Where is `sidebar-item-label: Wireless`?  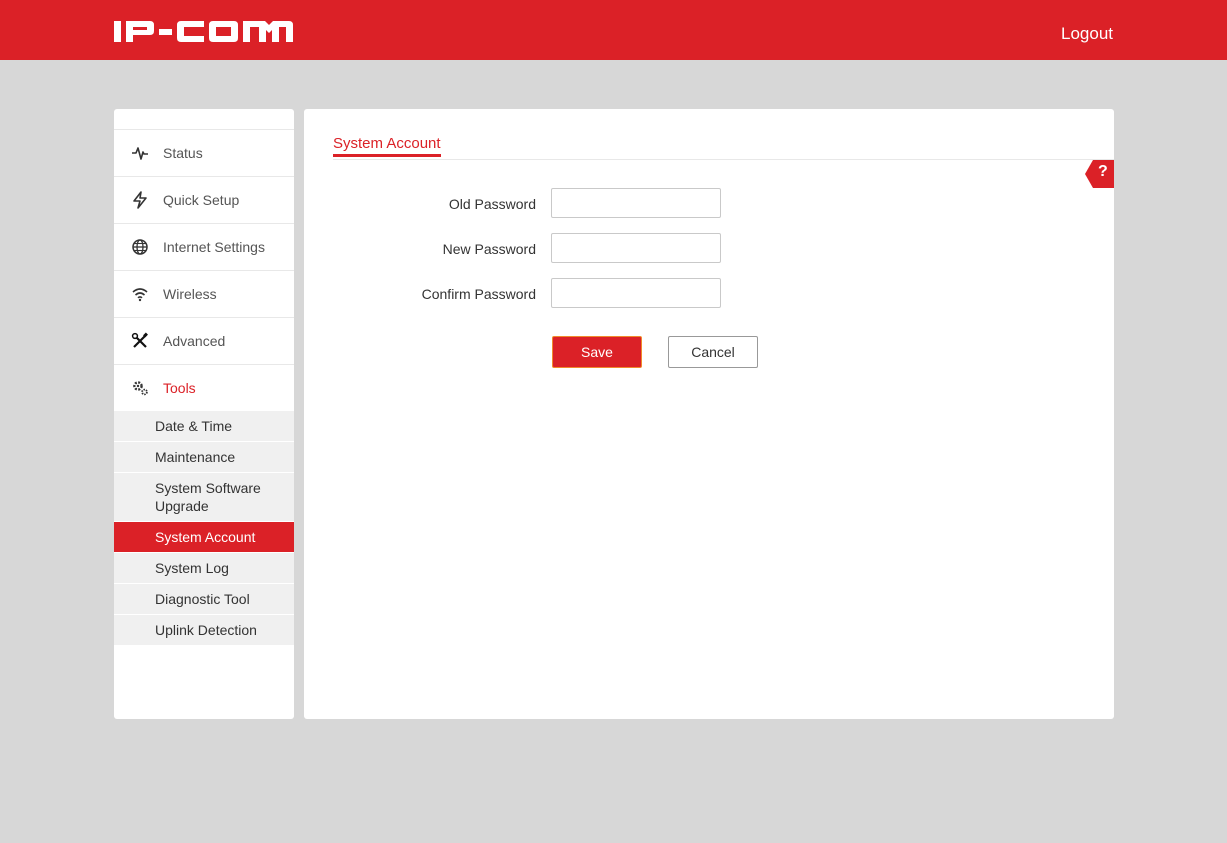
sidebar-item-label: Wireless is located at coordinates (190, 294).